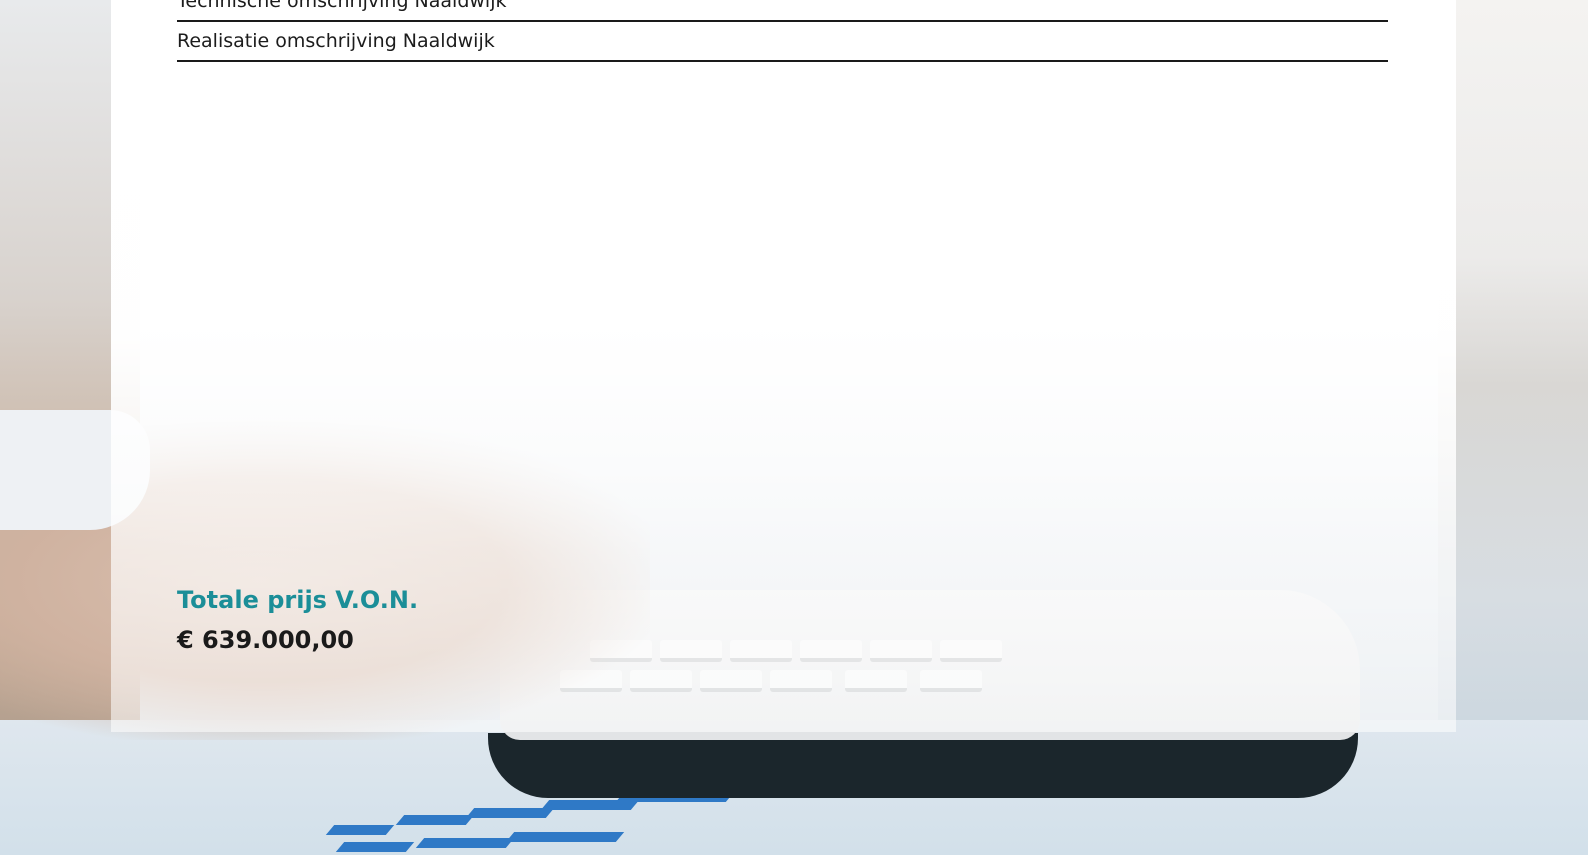  I want to click on price-value: € 639.000,00, so click(265, 640).